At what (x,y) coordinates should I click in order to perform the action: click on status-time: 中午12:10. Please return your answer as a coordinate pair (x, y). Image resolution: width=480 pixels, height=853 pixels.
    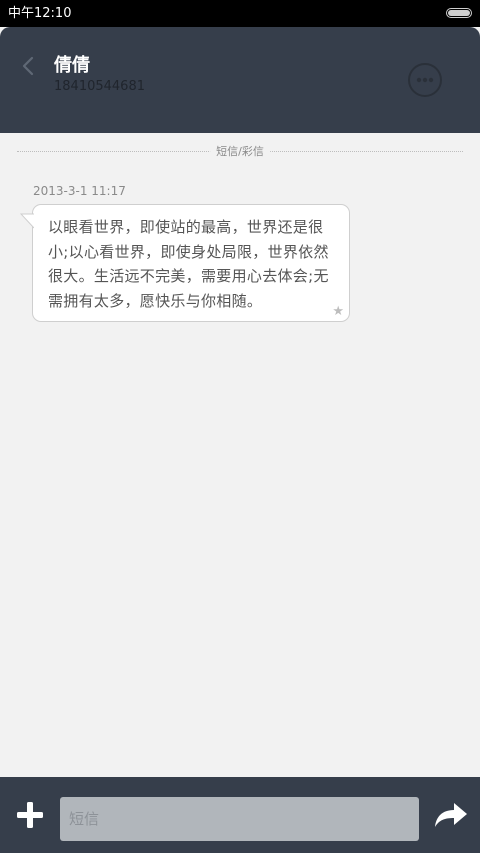
    Looking at the image, I should click on (40, 13).